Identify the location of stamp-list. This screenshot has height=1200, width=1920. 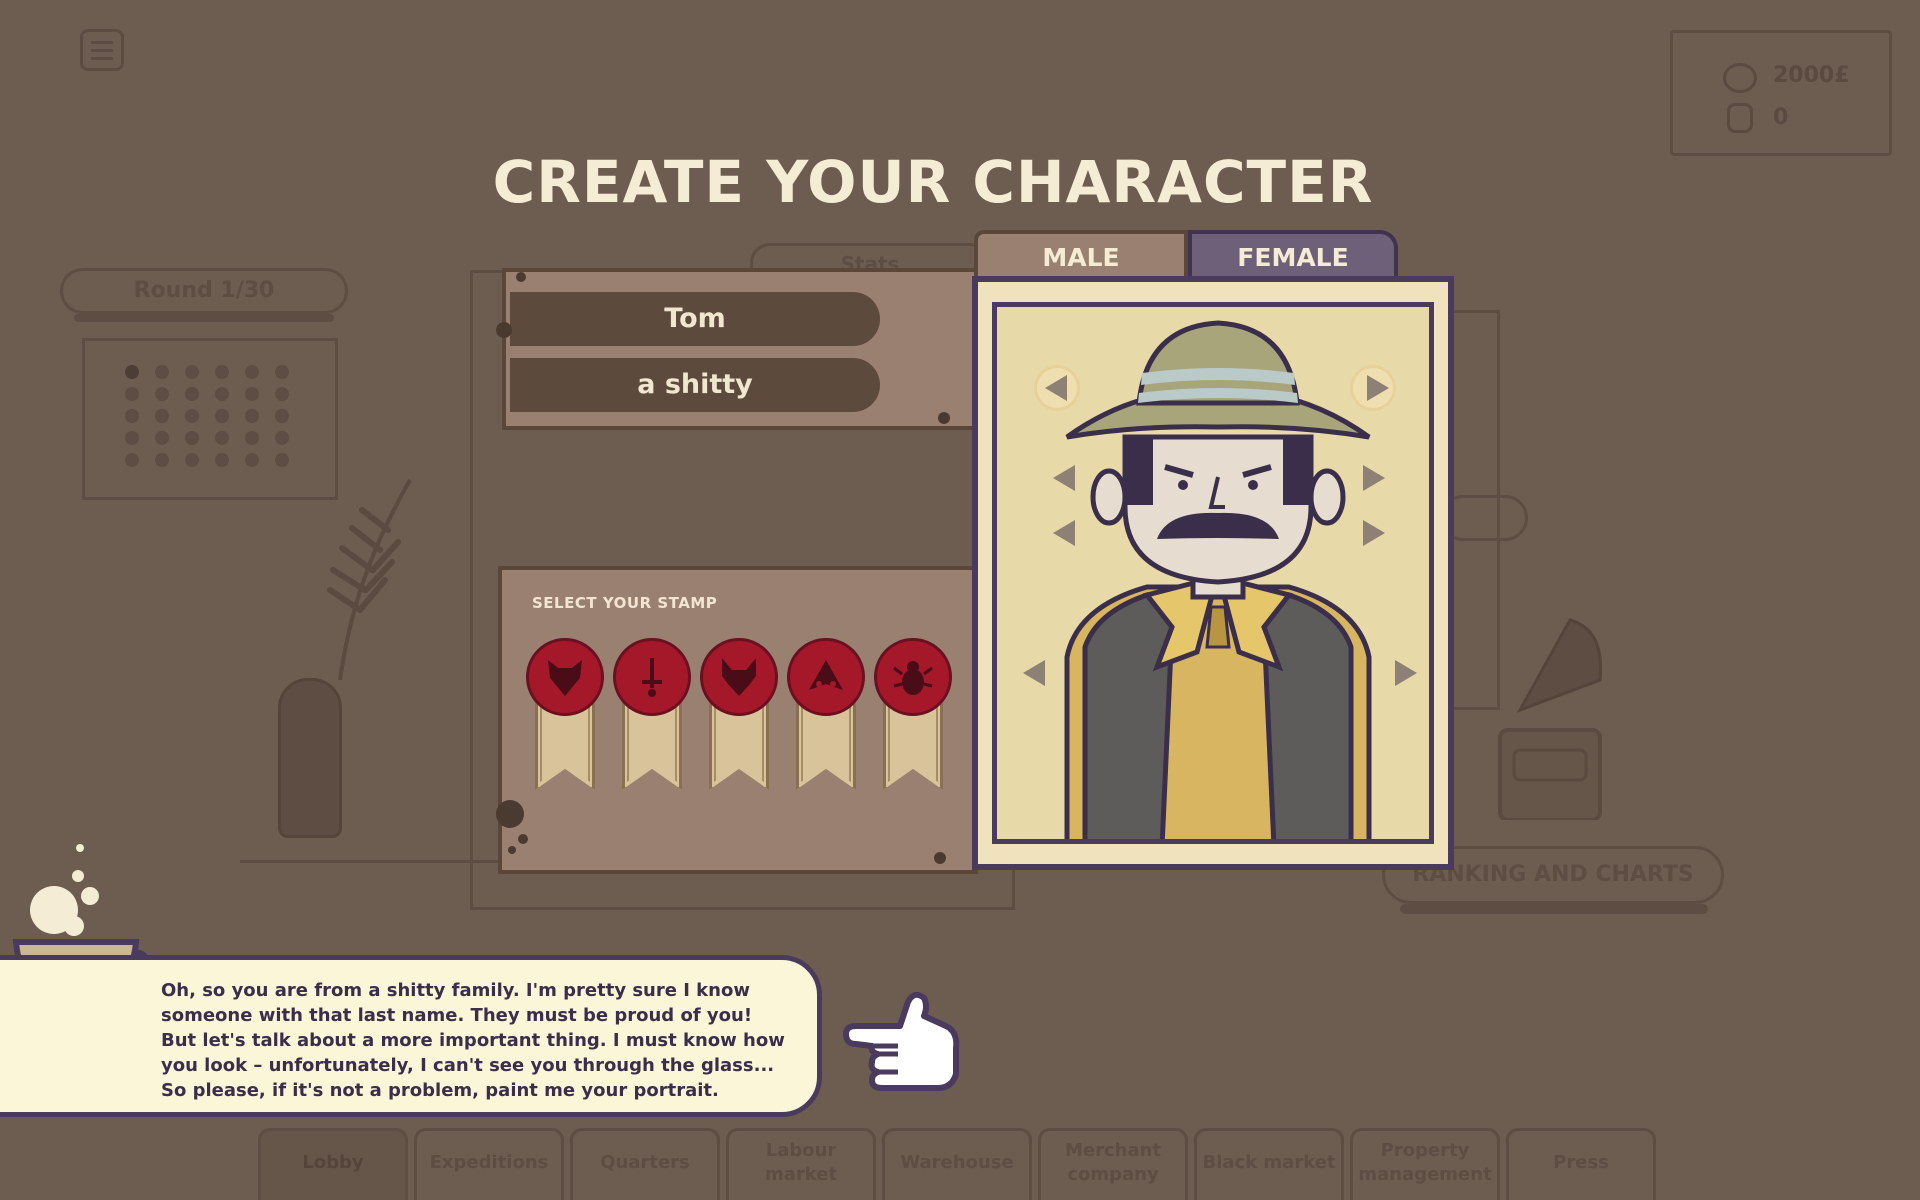
(739, 718).